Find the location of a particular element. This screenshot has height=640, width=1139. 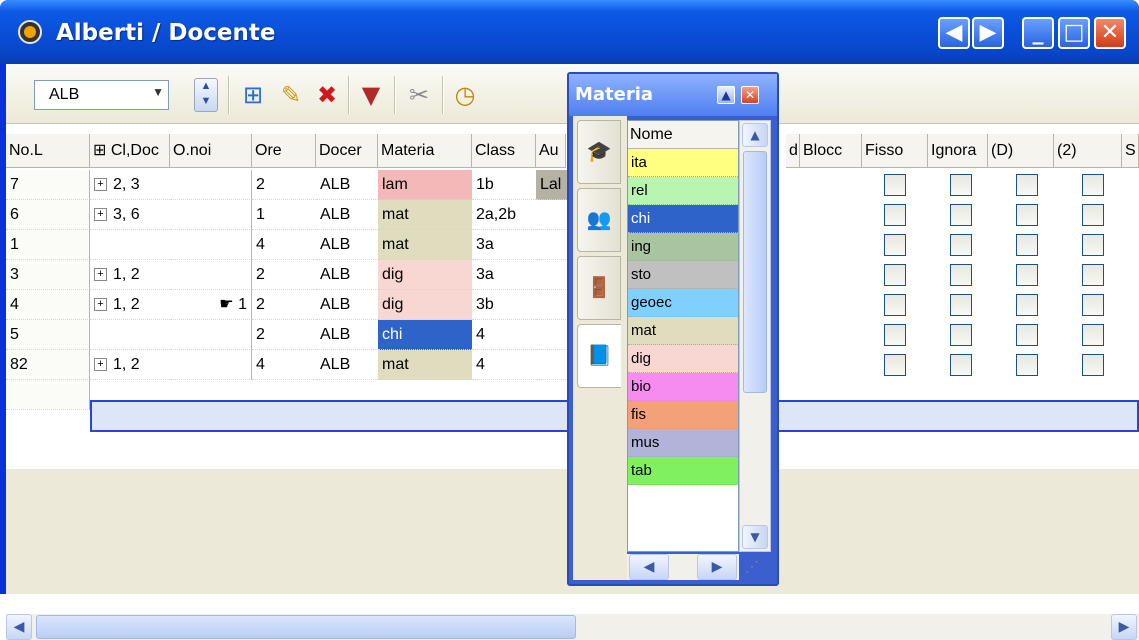

col-d-header: d is located at coordinates (793, 151).